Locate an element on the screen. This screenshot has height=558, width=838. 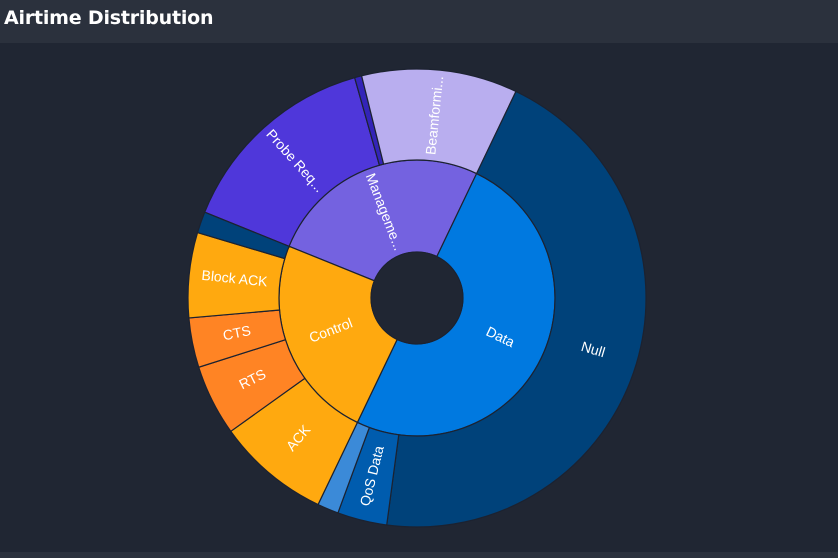
sunburst-center-hole is located at coordinates (417, 298).